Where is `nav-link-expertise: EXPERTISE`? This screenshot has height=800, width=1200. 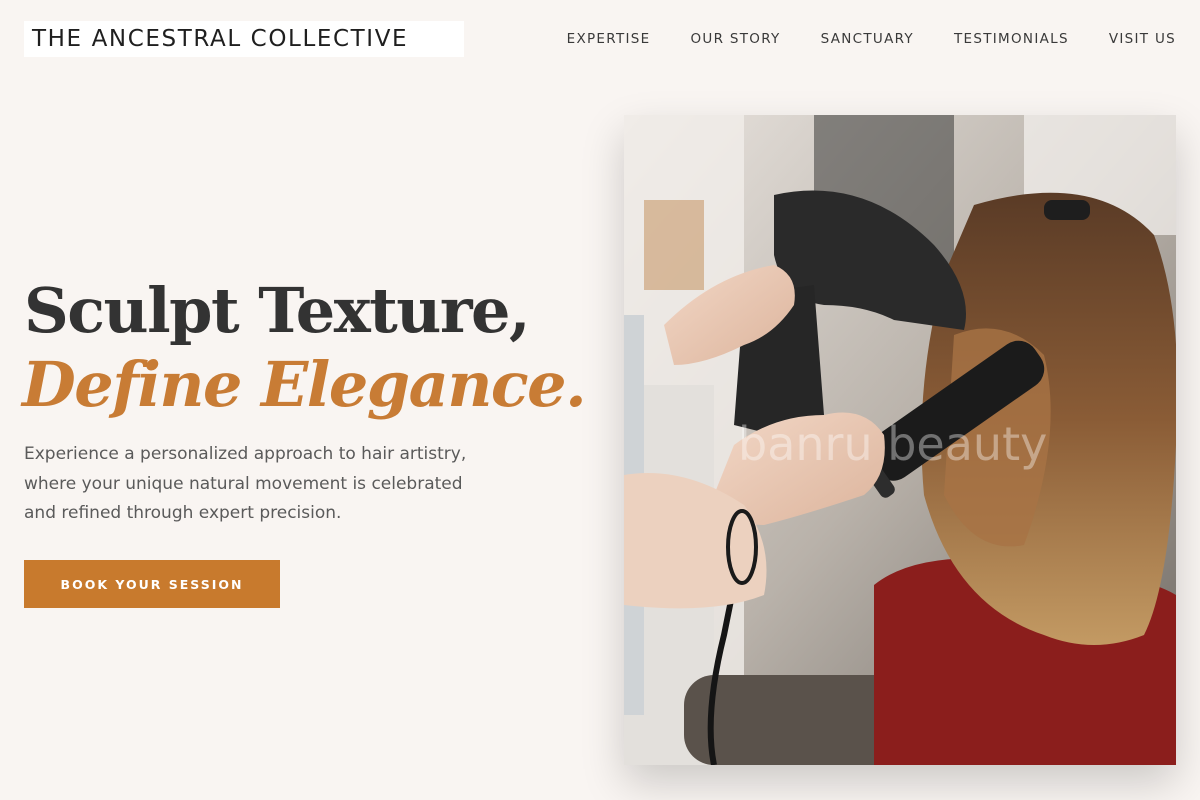 nav-link-expertise: EXPERTISE is located at coordinates (609, 39).